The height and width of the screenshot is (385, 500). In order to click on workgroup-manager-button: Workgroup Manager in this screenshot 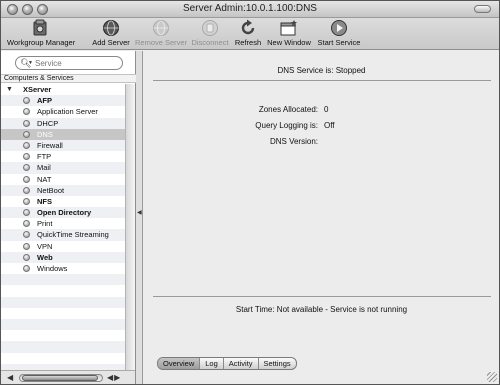, I will do `click(41, 33)`.